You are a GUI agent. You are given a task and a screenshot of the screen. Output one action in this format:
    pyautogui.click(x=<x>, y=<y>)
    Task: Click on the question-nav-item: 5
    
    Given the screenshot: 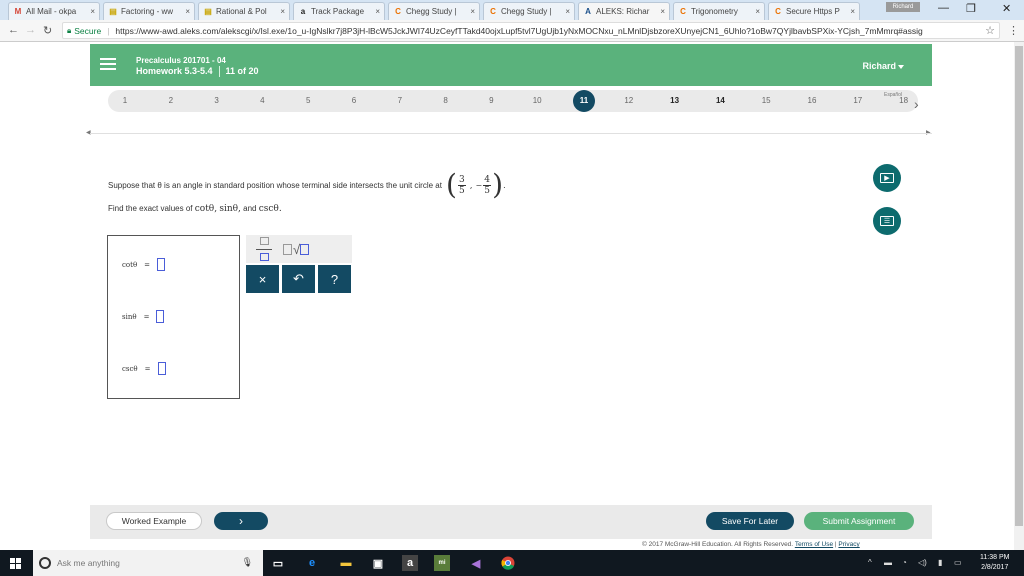 What is the action you would take?
    pyautogui.click(x=308, y=101)
    